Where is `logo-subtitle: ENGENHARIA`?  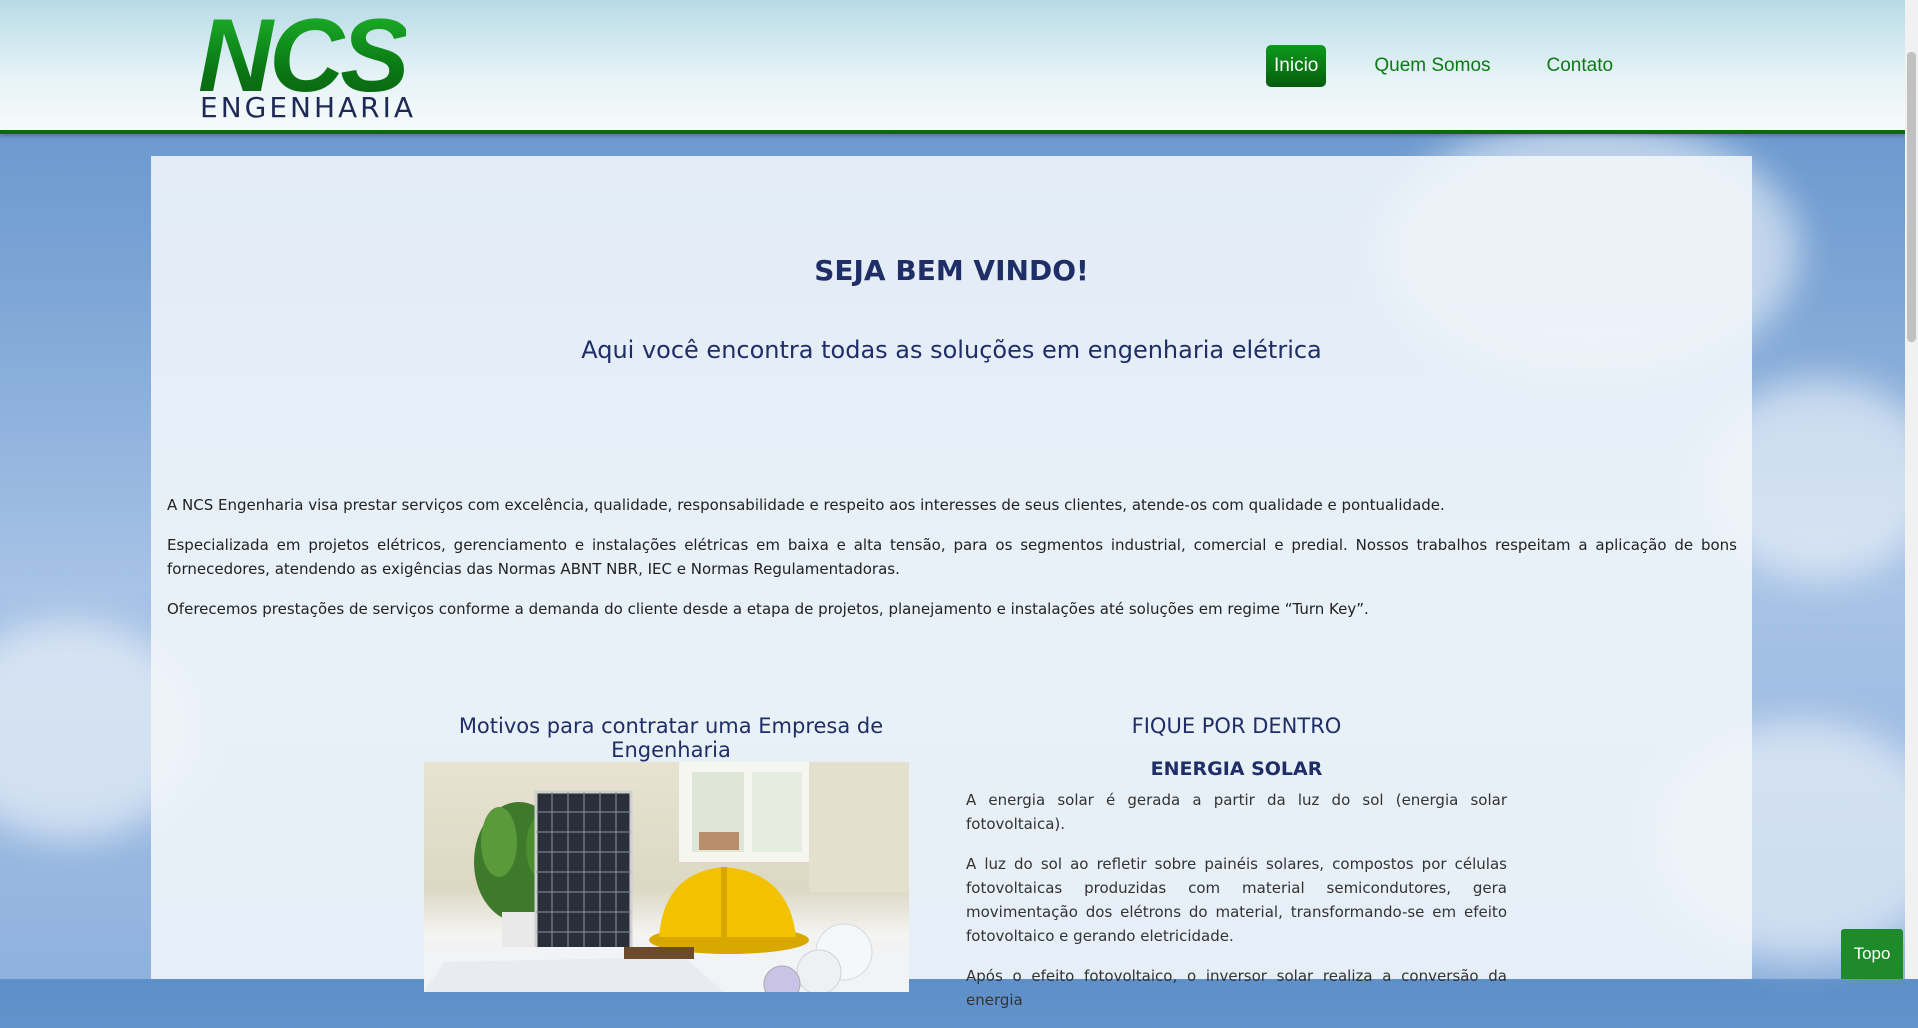 logo-subtitle: ENGENHARIA is located at coordinates (308, 107).